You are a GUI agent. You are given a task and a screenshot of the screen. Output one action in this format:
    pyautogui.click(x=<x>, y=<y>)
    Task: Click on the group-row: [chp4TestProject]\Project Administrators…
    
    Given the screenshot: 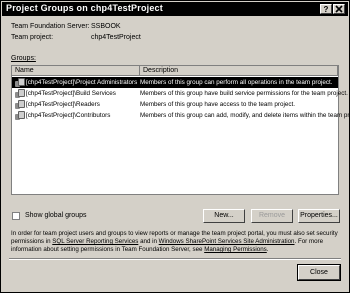 What is the action you would take?
    pyautogui.click(x=175, y=82)
    